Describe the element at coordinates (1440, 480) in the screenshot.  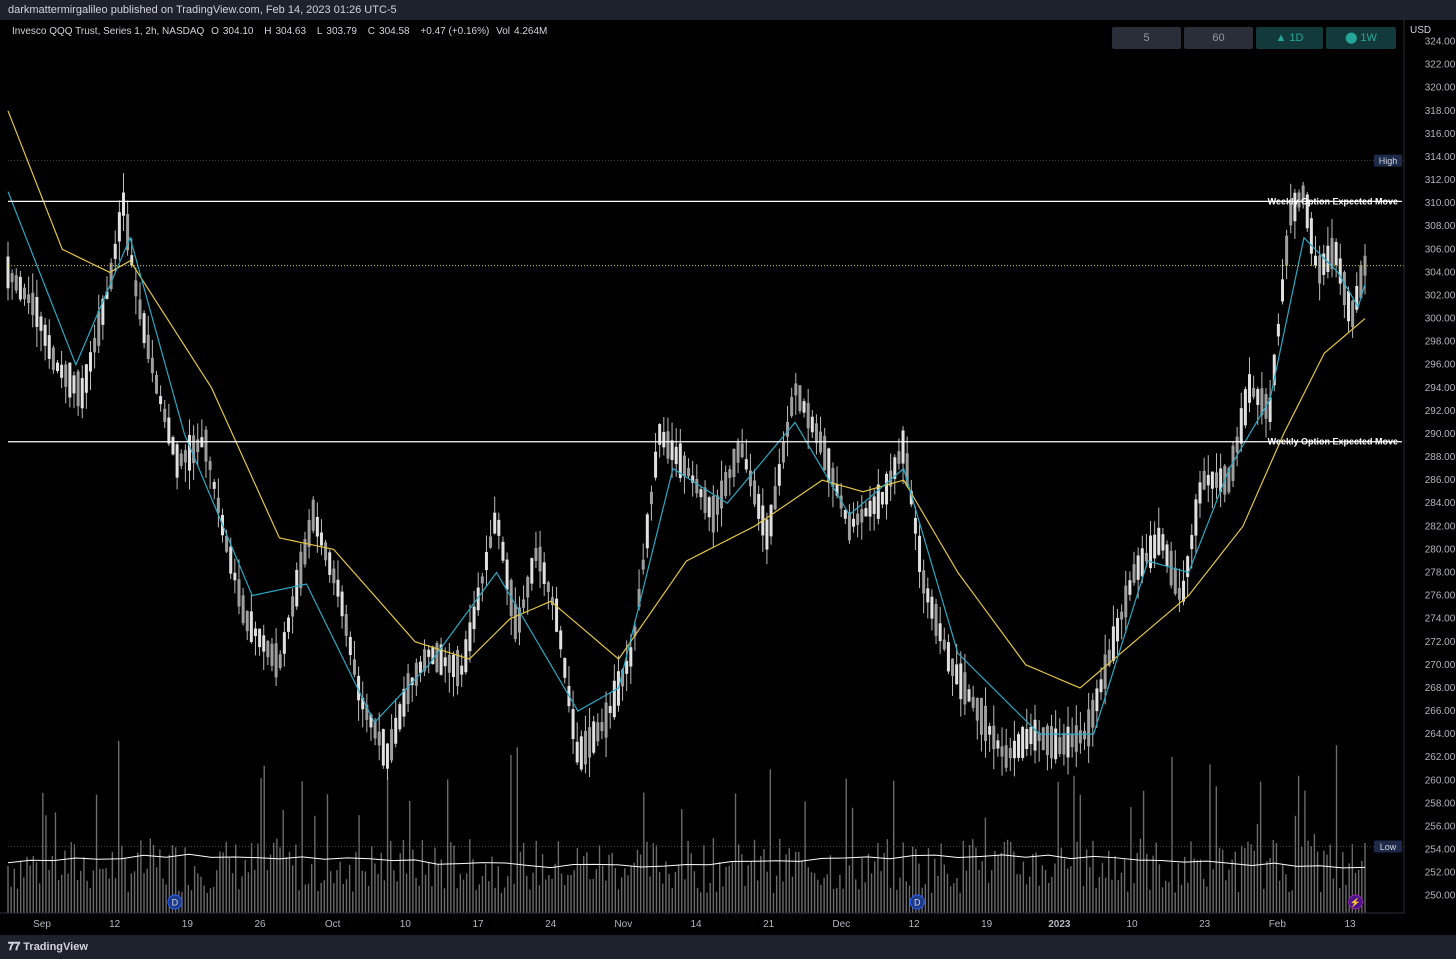
I see `y-tick-label: 286.00` at that location.